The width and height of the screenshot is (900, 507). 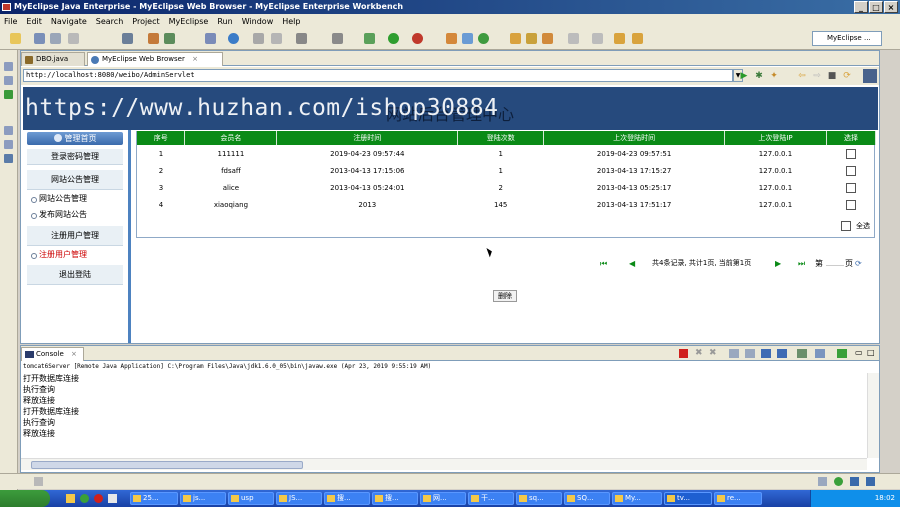 What do you see at coordinates (70, 498) in the screenshot?
I see `quicklaunch-folder-icon` at bounding box center [70, 498].